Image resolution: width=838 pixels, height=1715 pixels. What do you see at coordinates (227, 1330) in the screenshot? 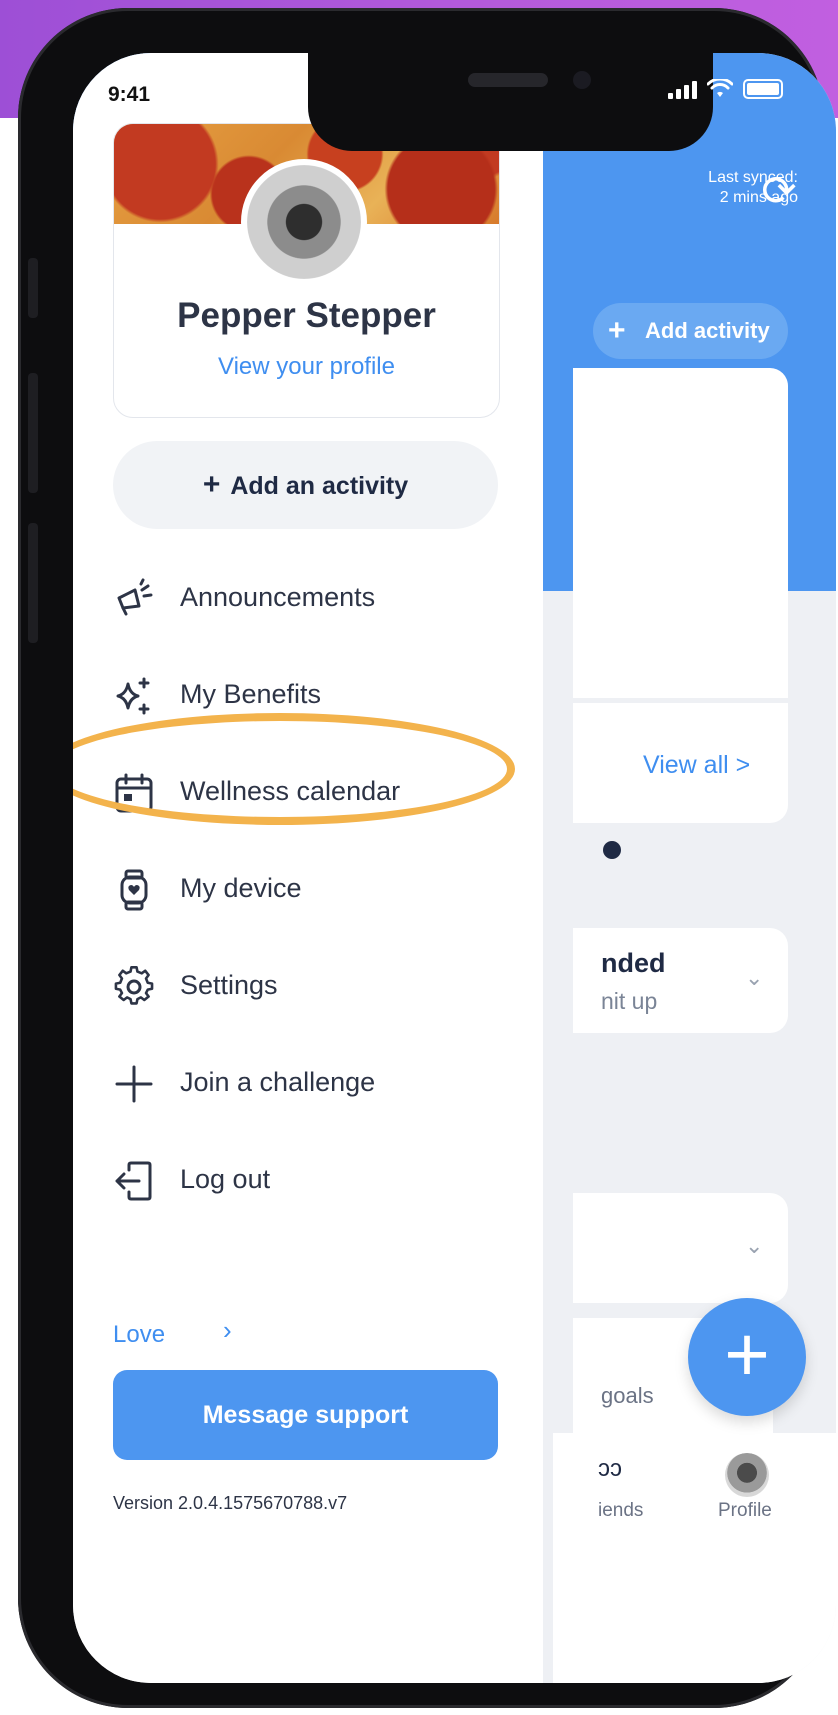
I see `chevron-right-icon: ›` at bounding box center [227, 1330].